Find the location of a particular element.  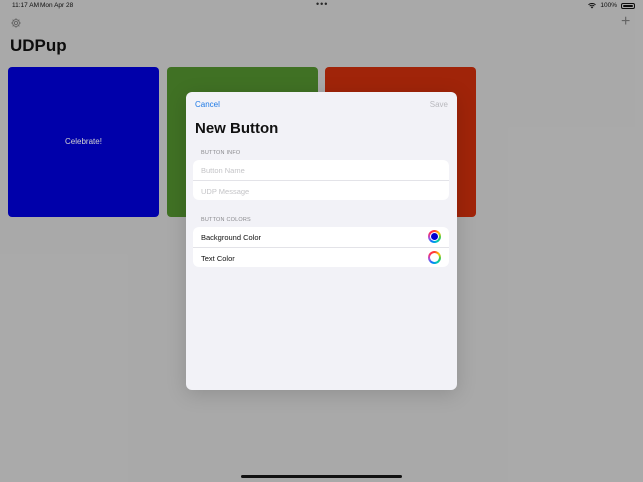

button-colors-group: Background Color Text Color is located at coordinates (321, 247).